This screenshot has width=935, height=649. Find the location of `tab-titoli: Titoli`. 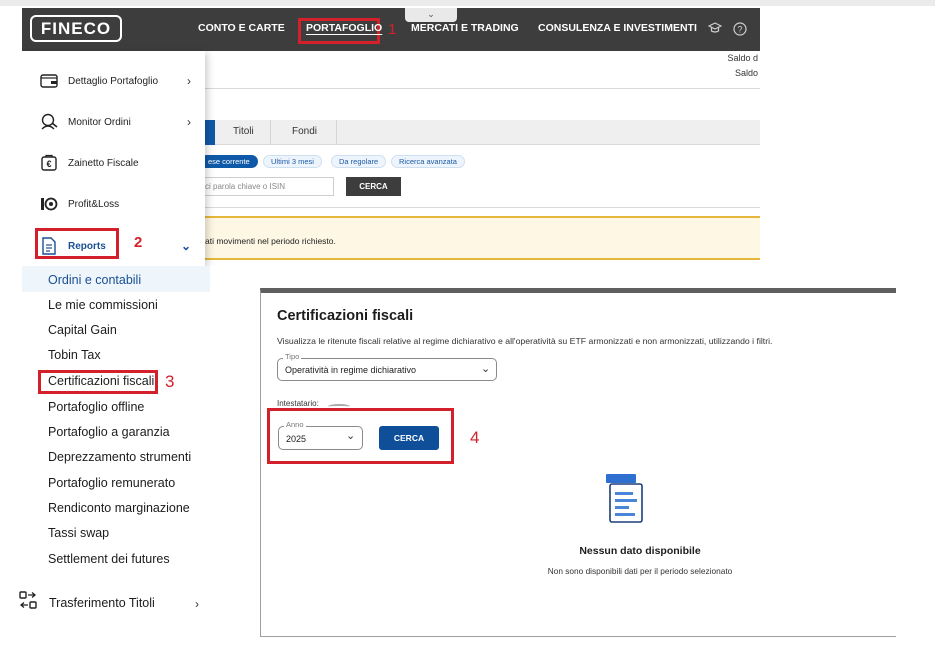

tab-titoli: Titoli is located at coordinates (243, 131).